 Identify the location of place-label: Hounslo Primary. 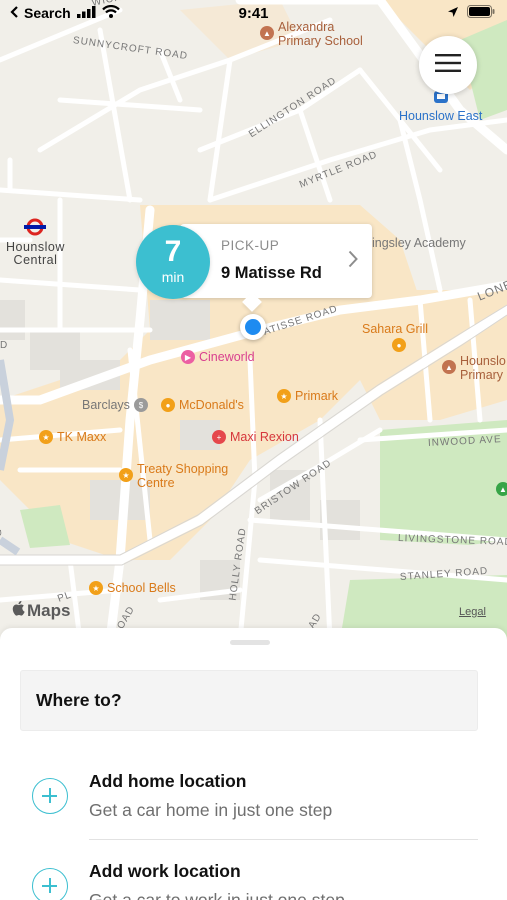
(483, 368).